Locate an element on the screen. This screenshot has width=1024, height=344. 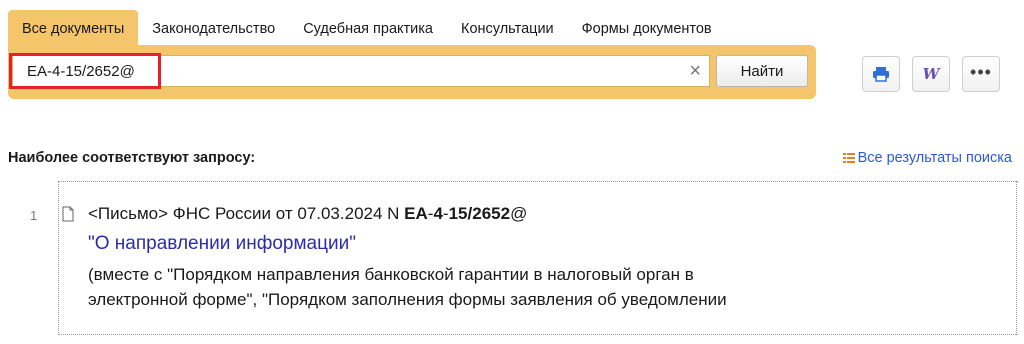
tab-document-forms: Формы документов is located at coordinates (647, 28).